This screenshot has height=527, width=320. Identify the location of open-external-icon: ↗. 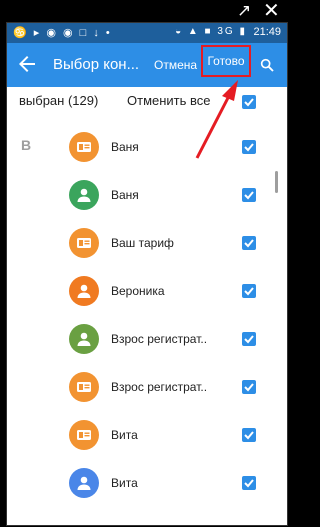
(245, 10).